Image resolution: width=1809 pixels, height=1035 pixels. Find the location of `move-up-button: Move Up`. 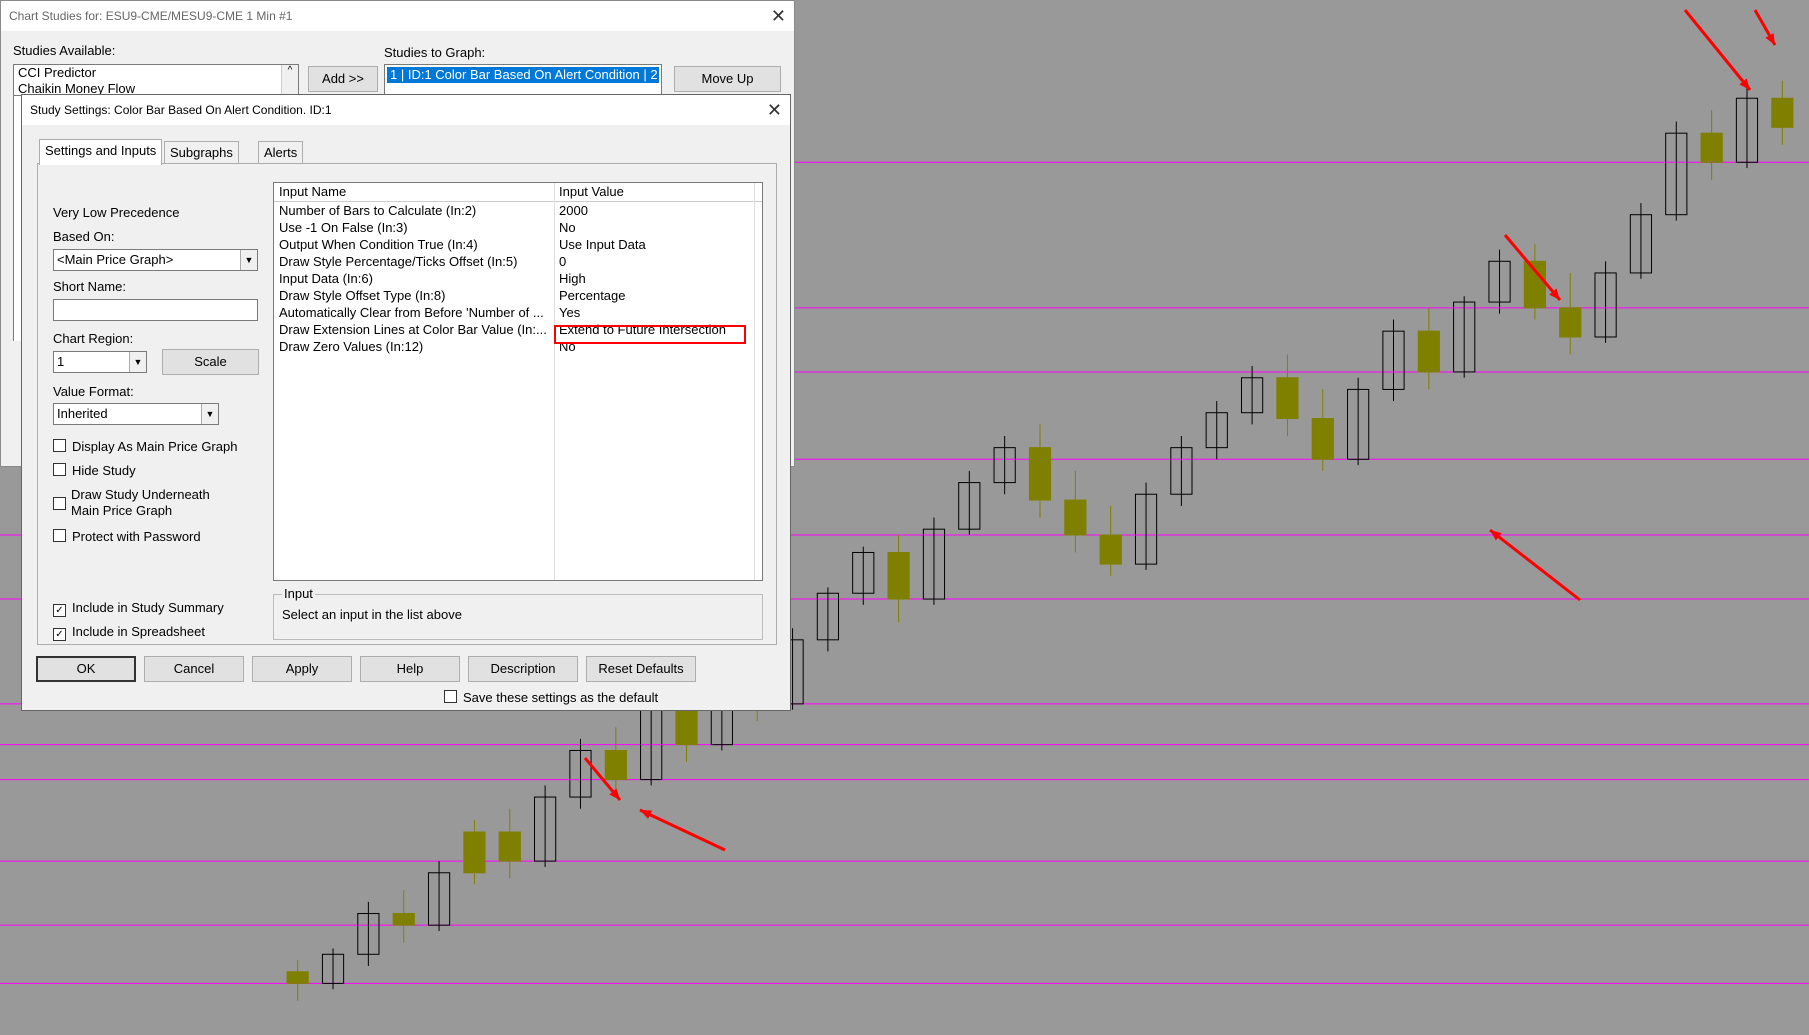

move-up-button: Move Up is located at coordinates (727, 79).